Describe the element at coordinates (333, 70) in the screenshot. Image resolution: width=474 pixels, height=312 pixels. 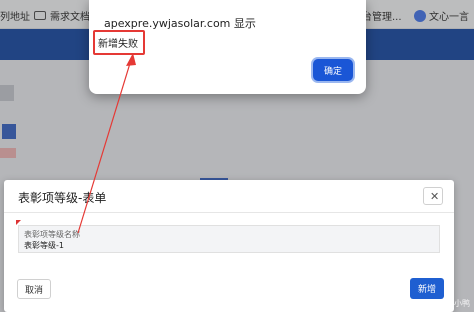
I see `ok-button: 确定` at that location.